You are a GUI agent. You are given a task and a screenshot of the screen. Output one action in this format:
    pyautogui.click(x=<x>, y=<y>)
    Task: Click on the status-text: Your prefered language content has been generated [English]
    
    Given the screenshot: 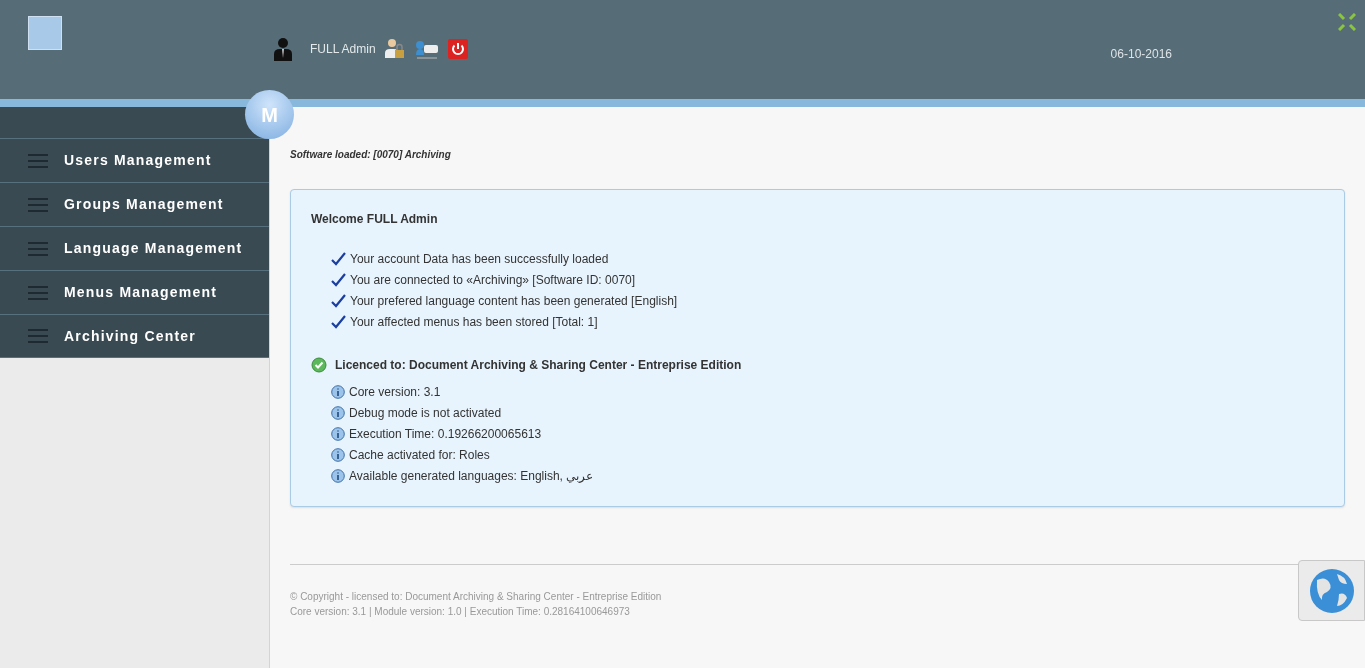 What is the action you would take?
    pyautogui.click(x=514, y=301)
    